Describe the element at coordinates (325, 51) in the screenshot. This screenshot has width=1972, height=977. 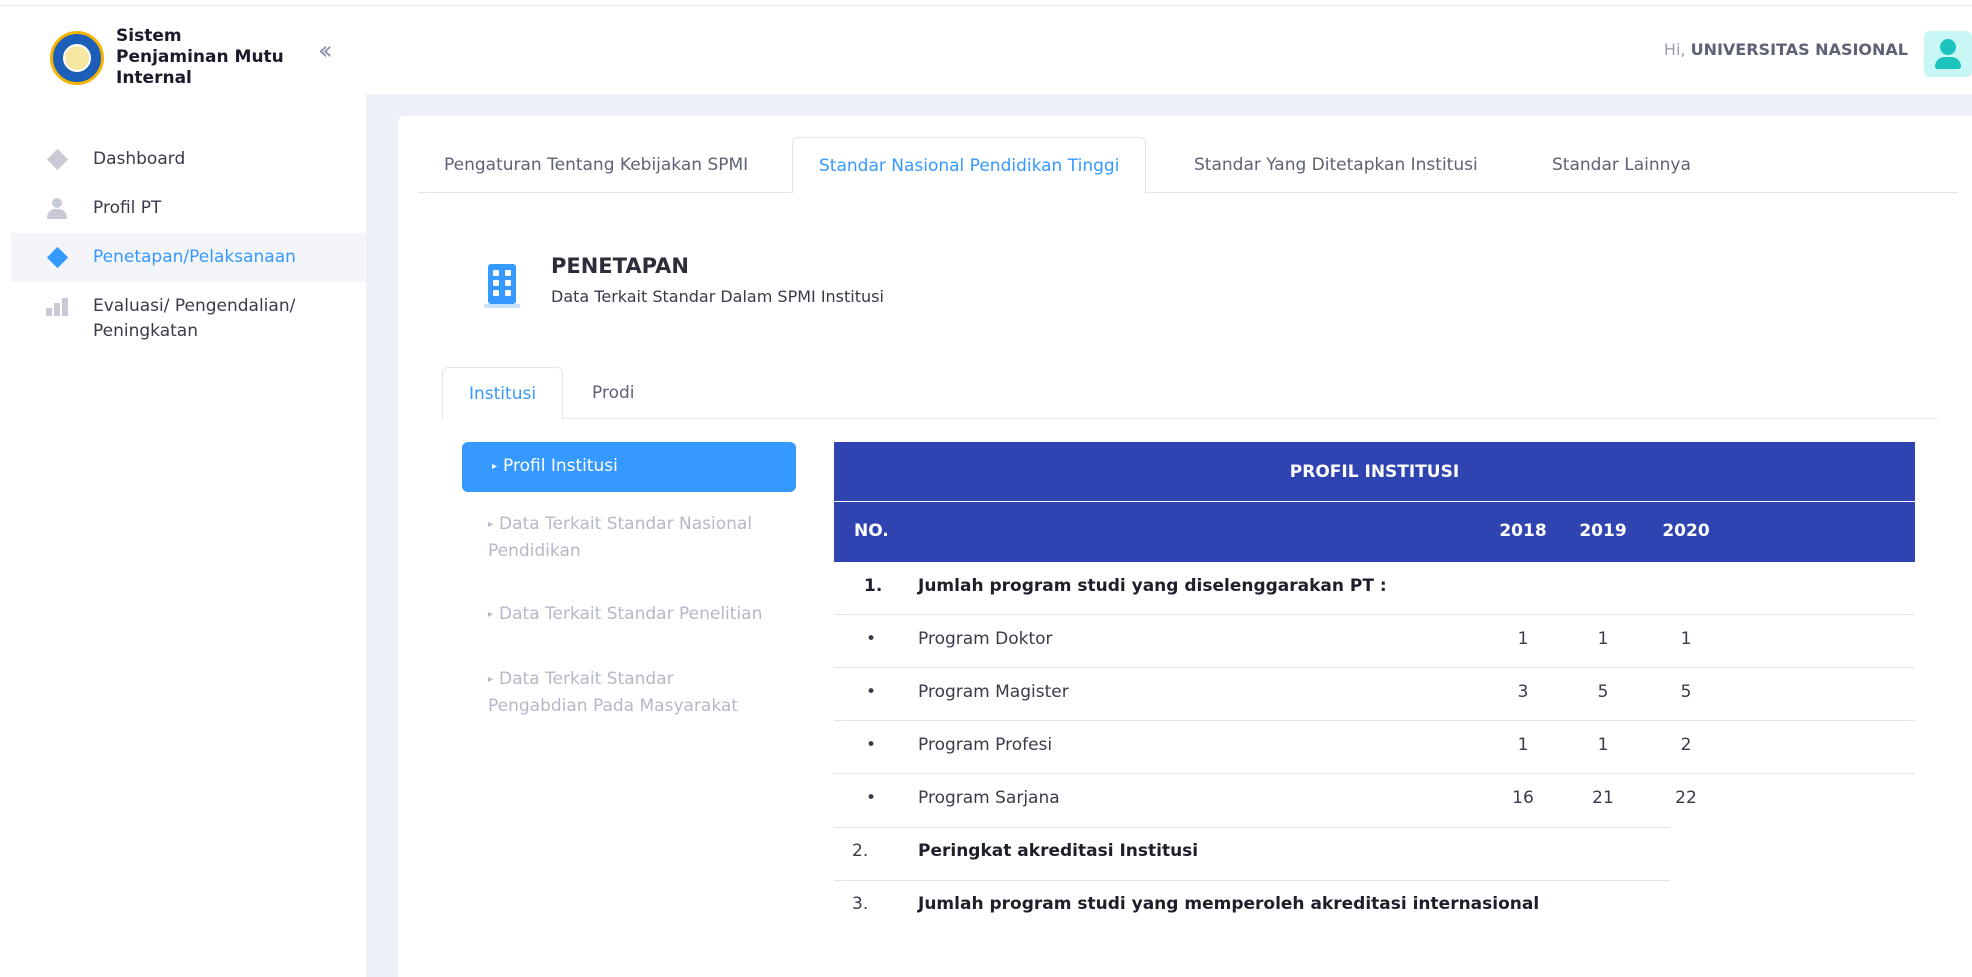
I see `double-chevron-left-icon: ‹‹` at that location.